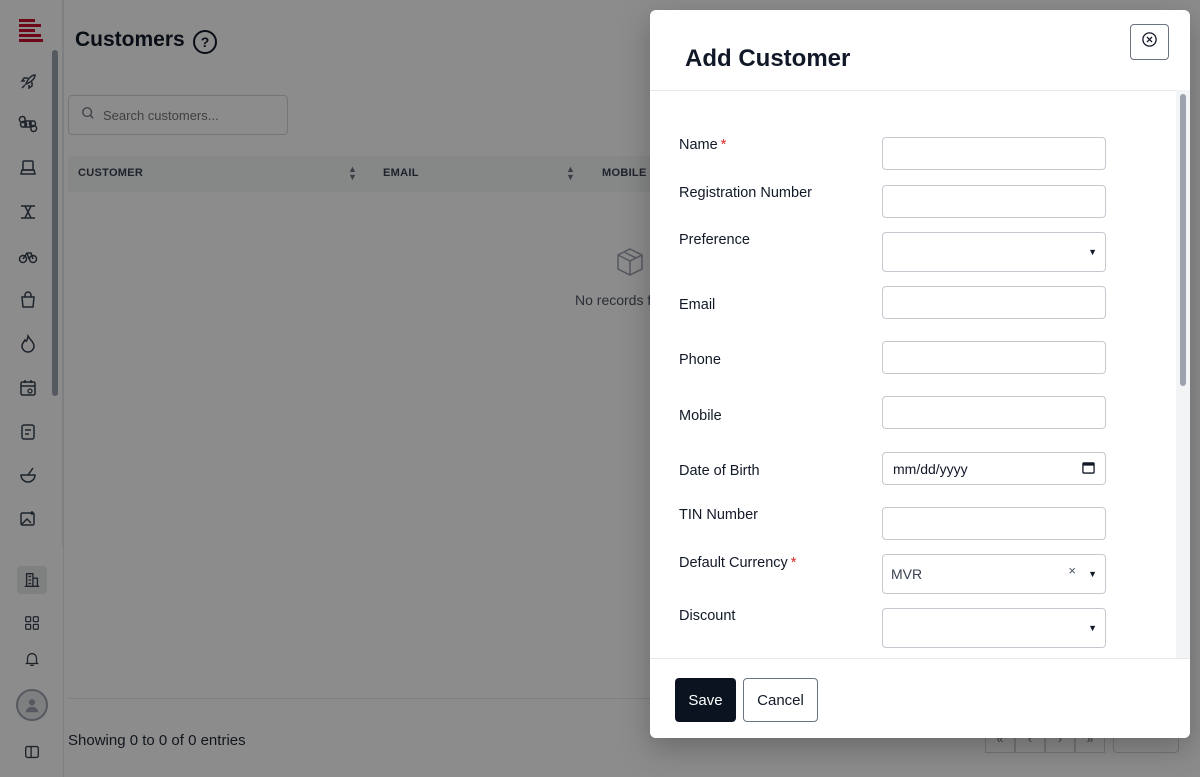 The image size is (1200, 777). Describe the element at coordinates (700, 416) in the screenshot. I see `mobile-label: Mobile` at that location.